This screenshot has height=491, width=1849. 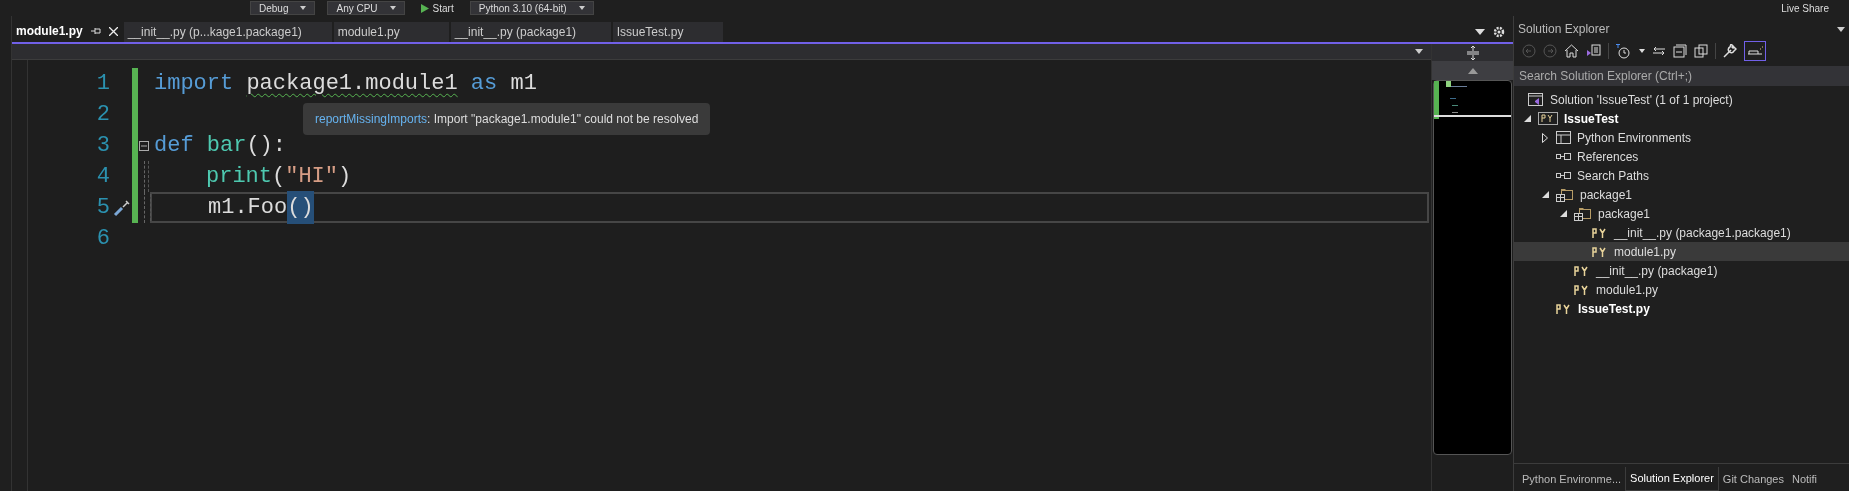 What do you see at coordinates (1681, 76) in the screenshot?
I see `search-field: Search Solution Explorer (Ctrl+;)` at bounding box center [1681, 76].